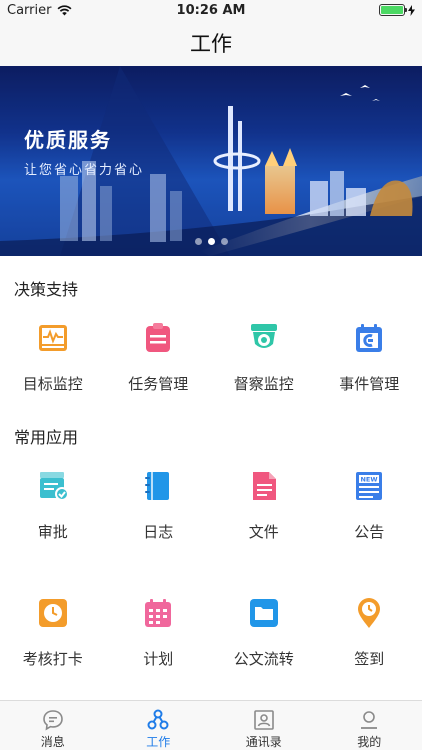 The height and width of the screenshot is (750, 422). I want to click on profile-icon, so click(369, 720).